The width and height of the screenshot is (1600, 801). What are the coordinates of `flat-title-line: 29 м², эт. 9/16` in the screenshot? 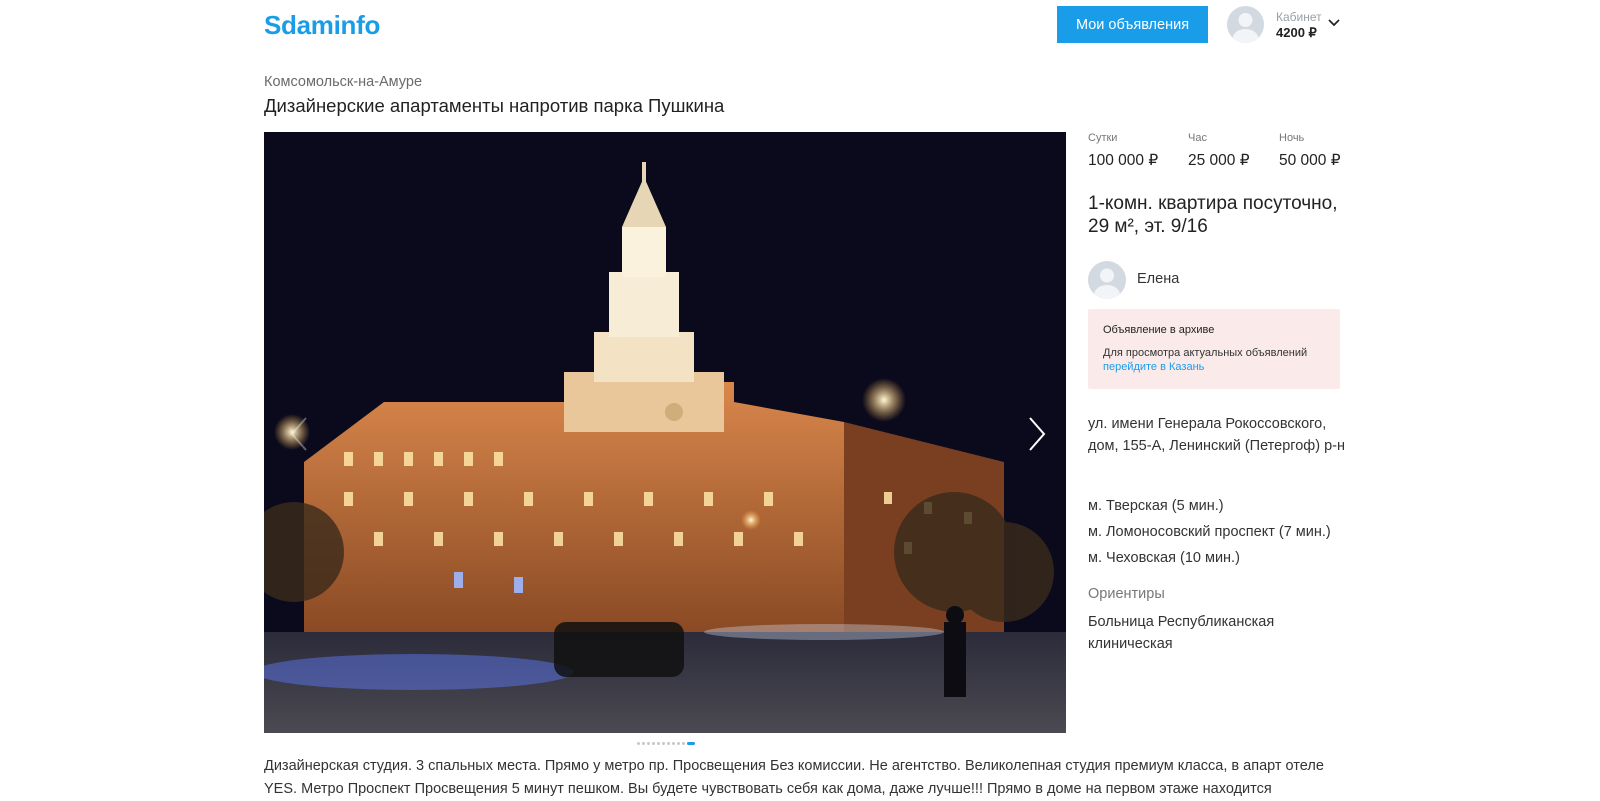 It's located at (1148, 226).